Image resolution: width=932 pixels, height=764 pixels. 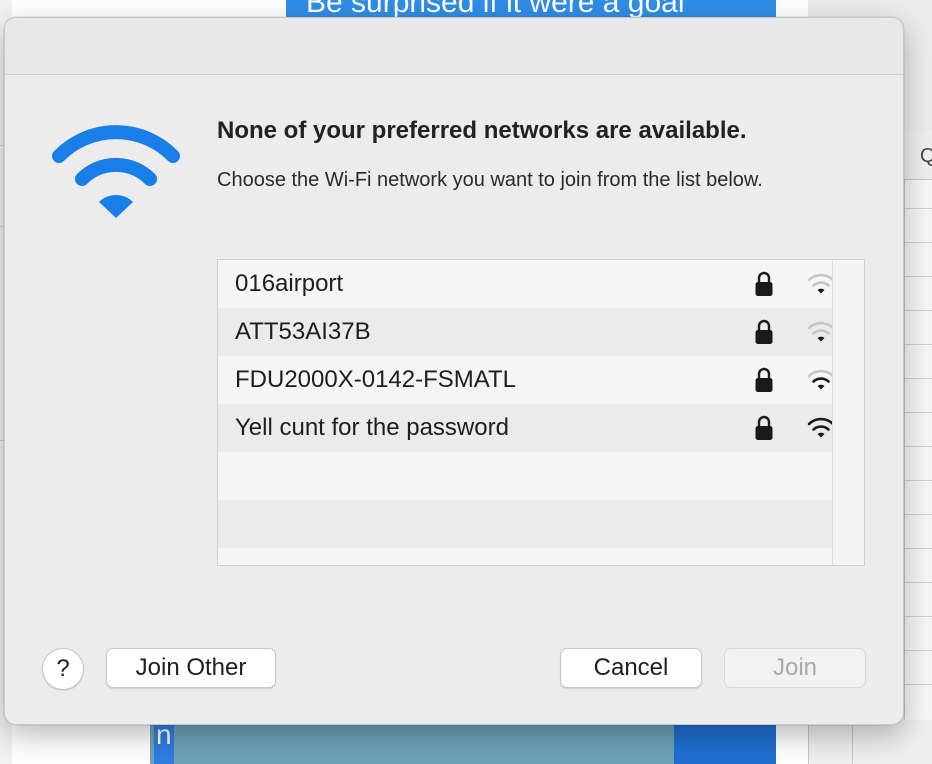 I want to click on network-row: Yell cunt for the password, so click(x=526, y=428).